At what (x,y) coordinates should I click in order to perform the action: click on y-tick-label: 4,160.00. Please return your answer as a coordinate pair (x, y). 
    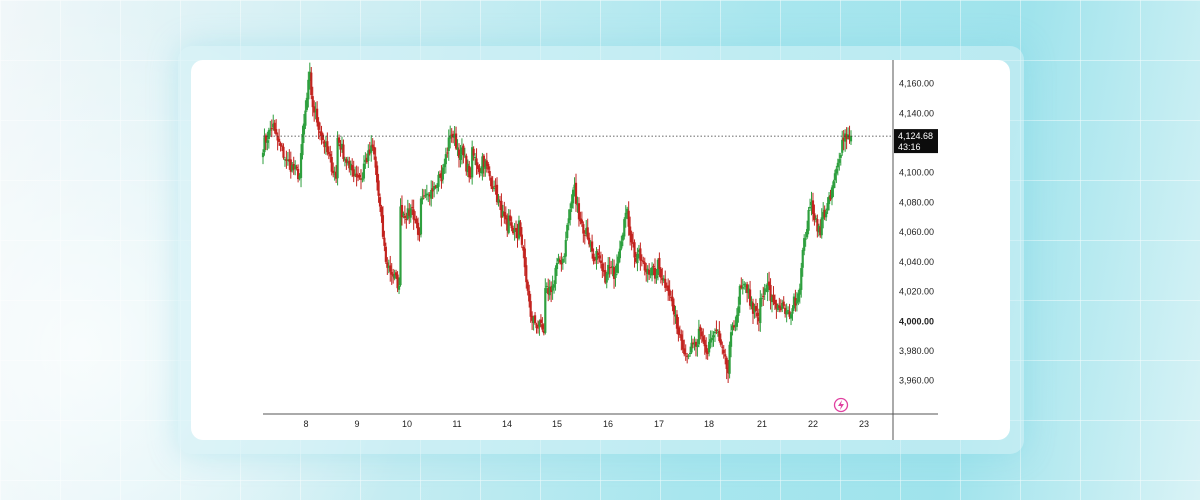
    Looking at the image, I should click on (916, 84).